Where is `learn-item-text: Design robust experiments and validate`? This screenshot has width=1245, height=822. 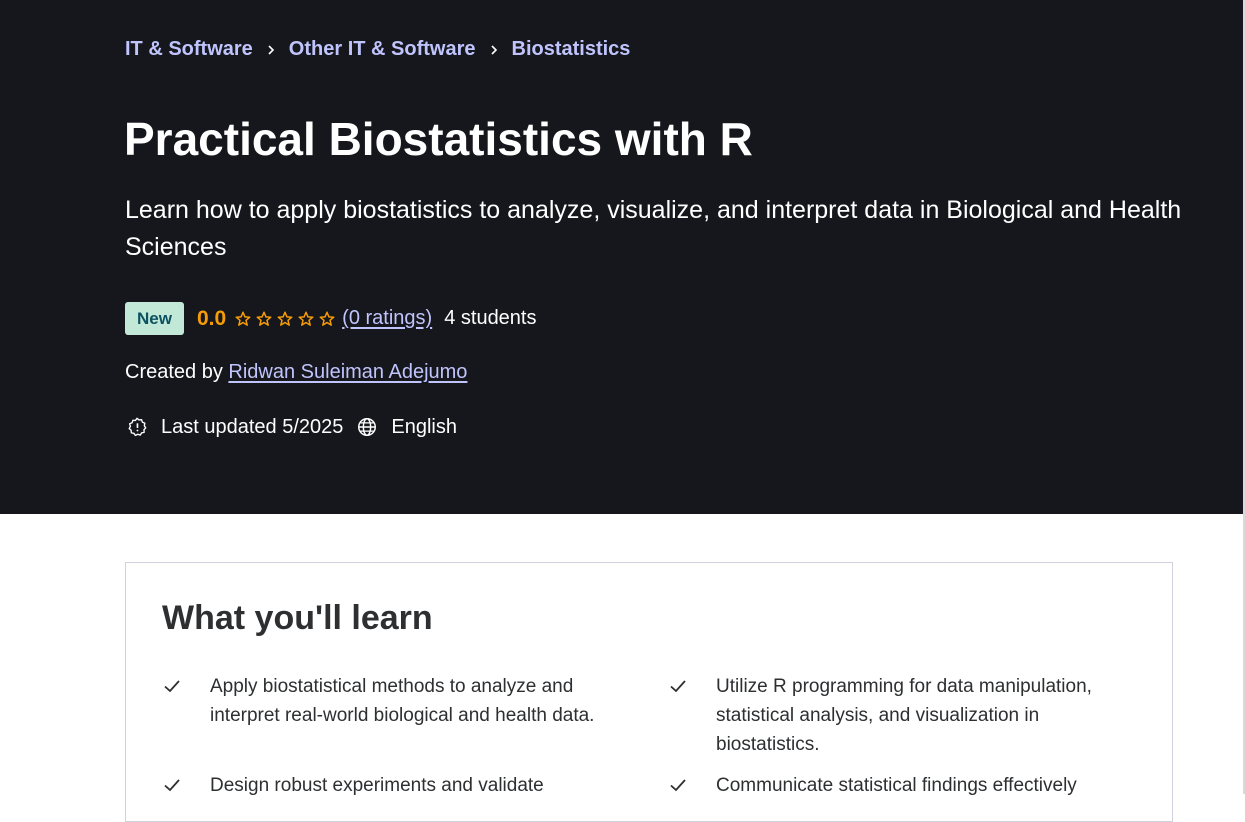
learn-item-text: Design robust experiments and validate is located at coordinates (377, 785).